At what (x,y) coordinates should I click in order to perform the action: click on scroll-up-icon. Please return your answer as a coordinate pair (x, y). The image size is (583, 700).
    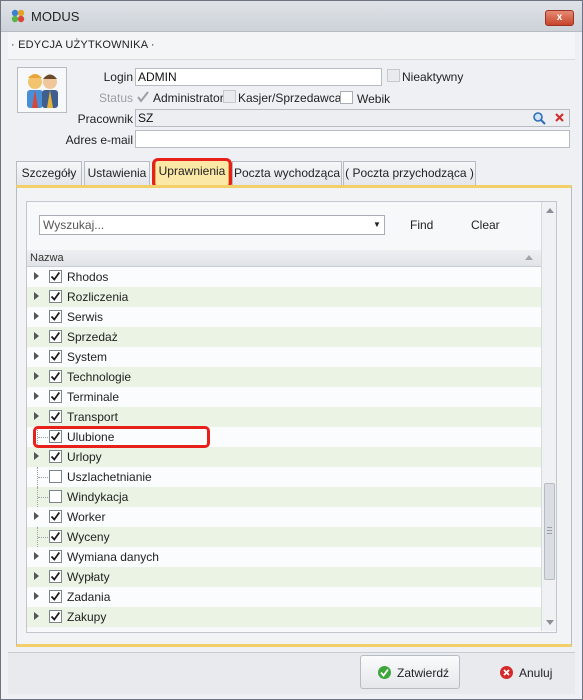
    Looking at the image, I should click on (550, 210).